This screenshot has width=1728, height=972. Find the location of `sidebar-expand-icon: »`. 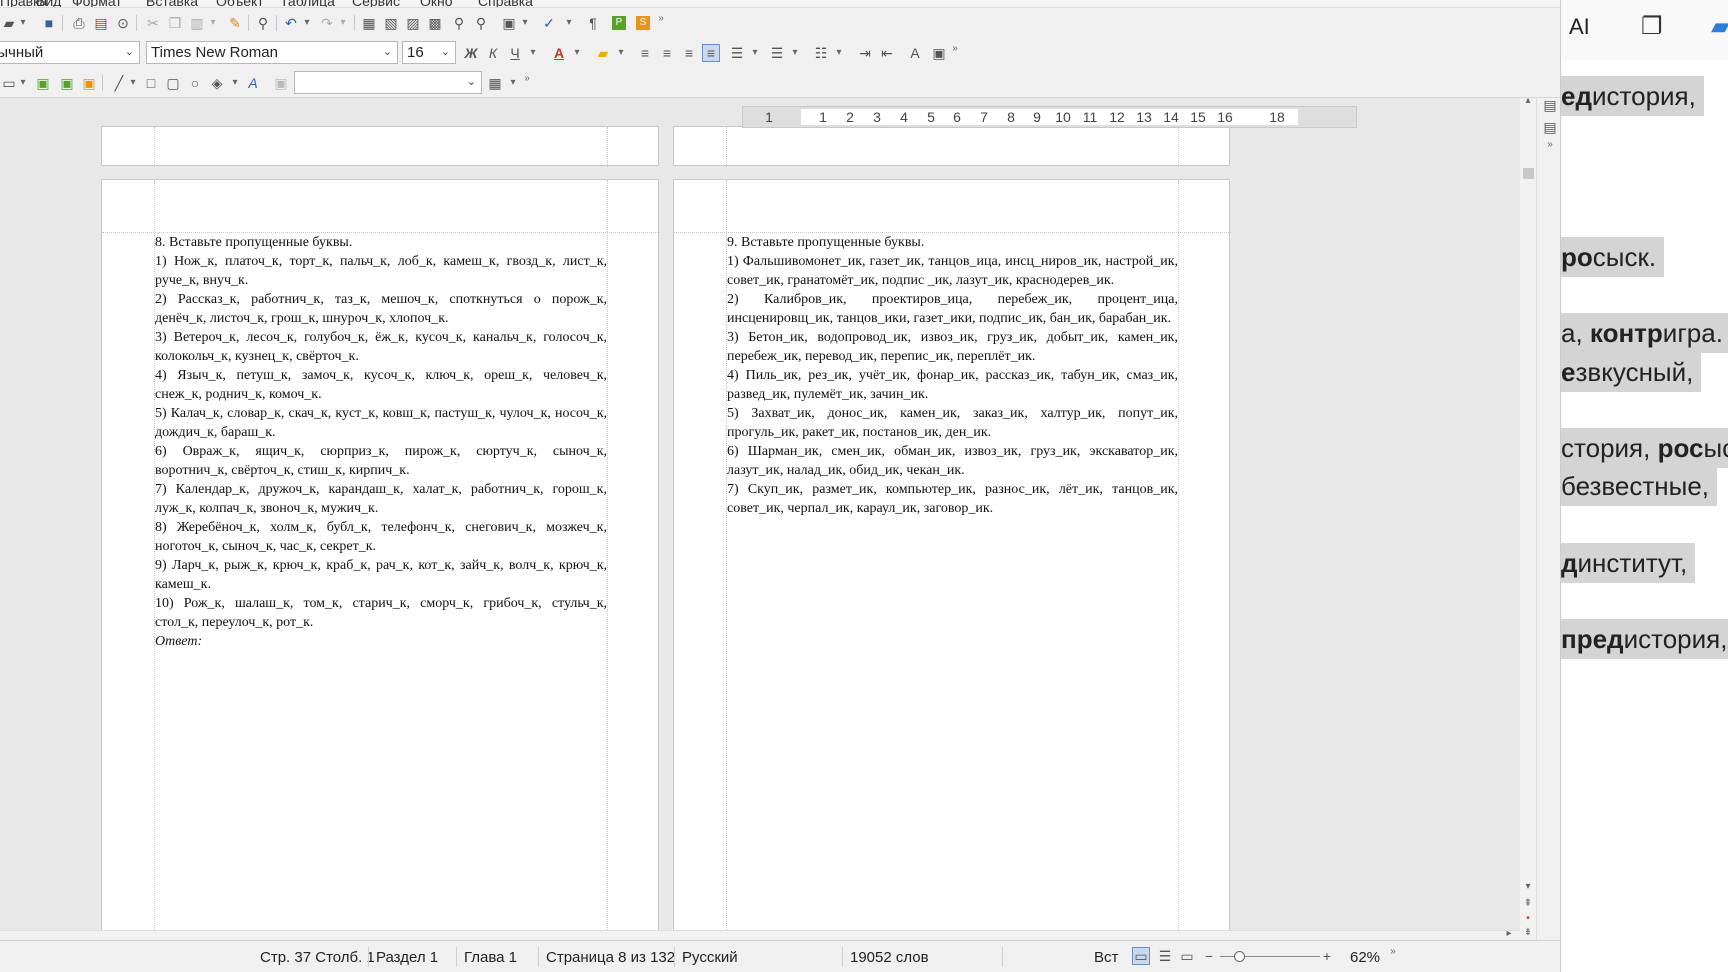

sidebar-expand-icon: » is located at coordinates (1550, 145).